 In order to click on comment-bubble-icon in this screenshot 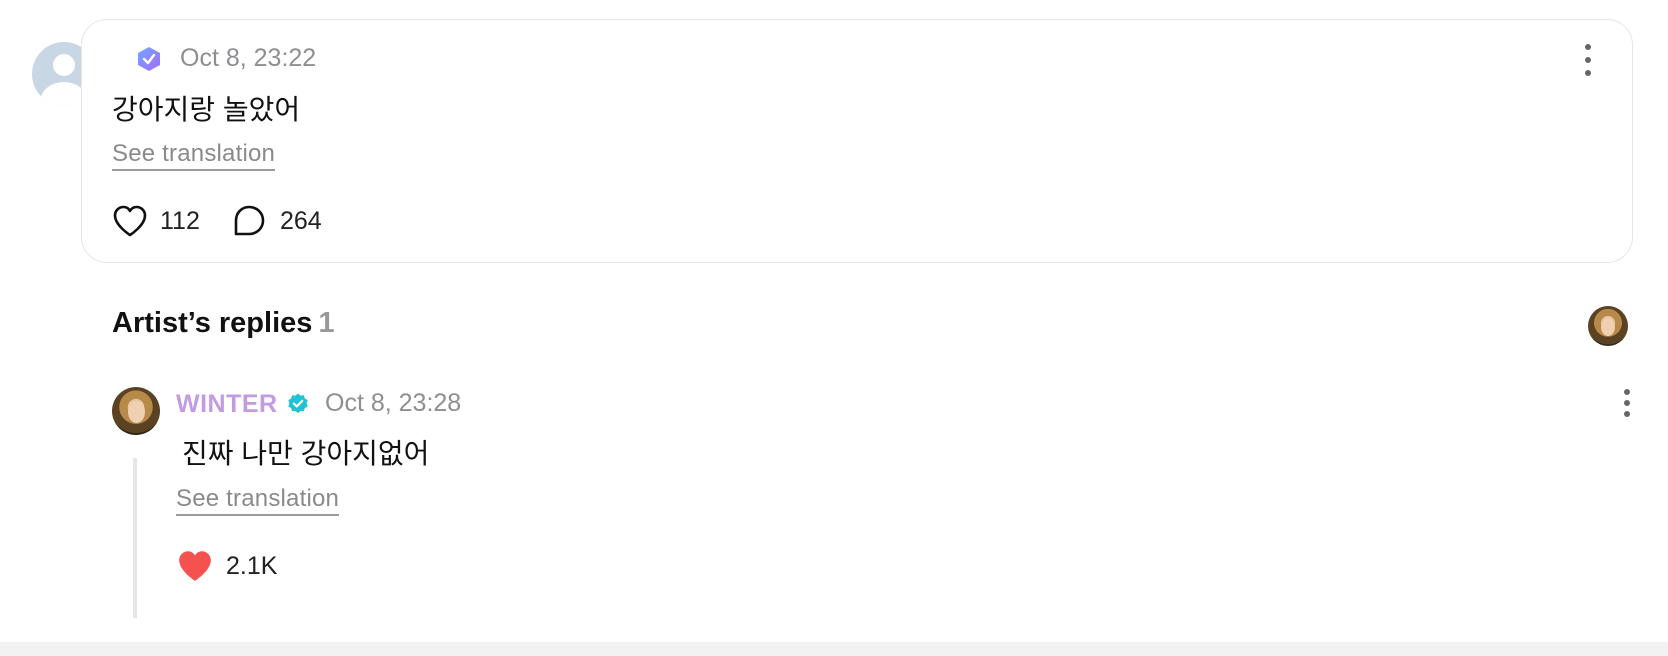, I will do `click(249, 220)`.